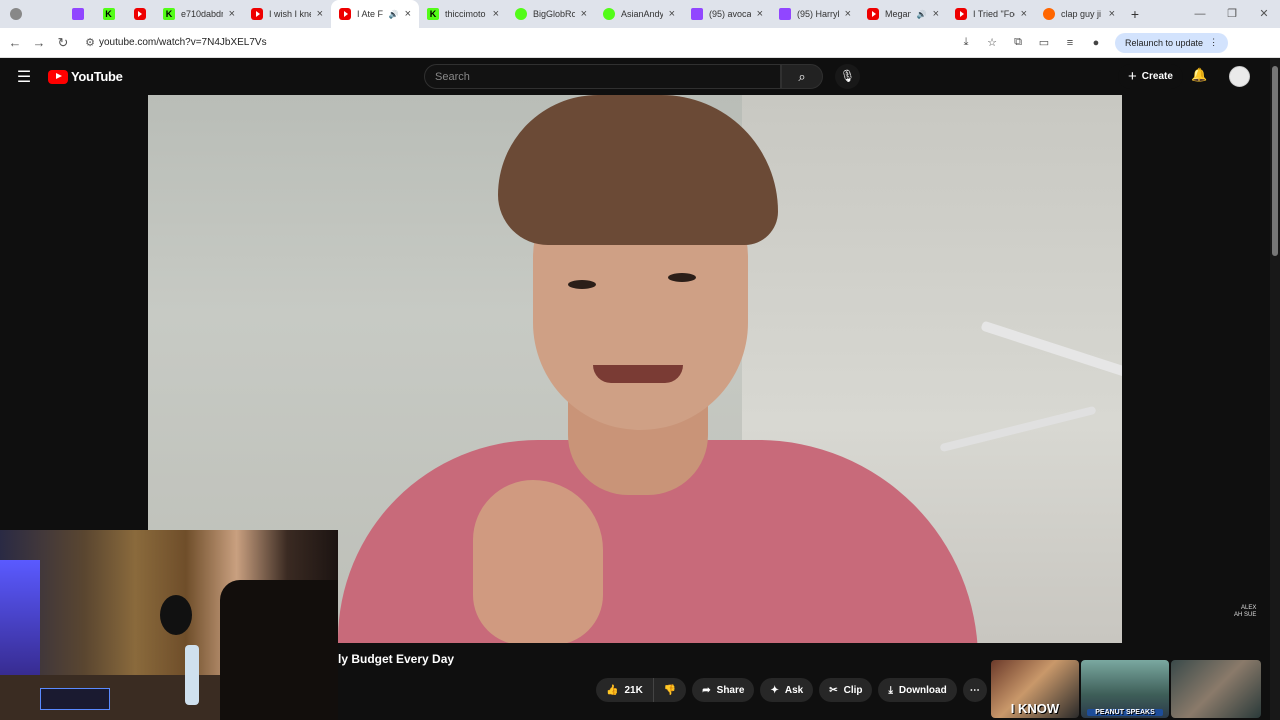  I want to click on restore-button: ❐, so click(1232, 14).